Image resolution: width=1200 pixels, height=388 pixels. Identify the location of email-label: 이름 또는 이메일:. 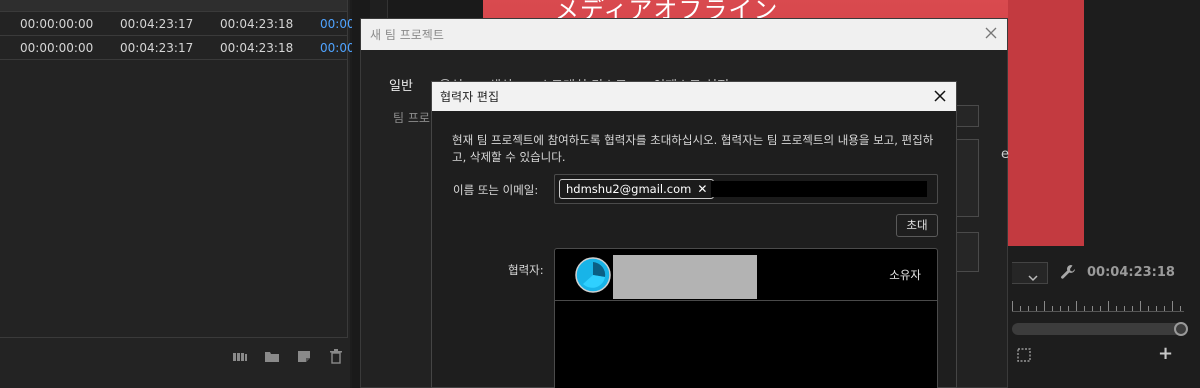
(496, 190).